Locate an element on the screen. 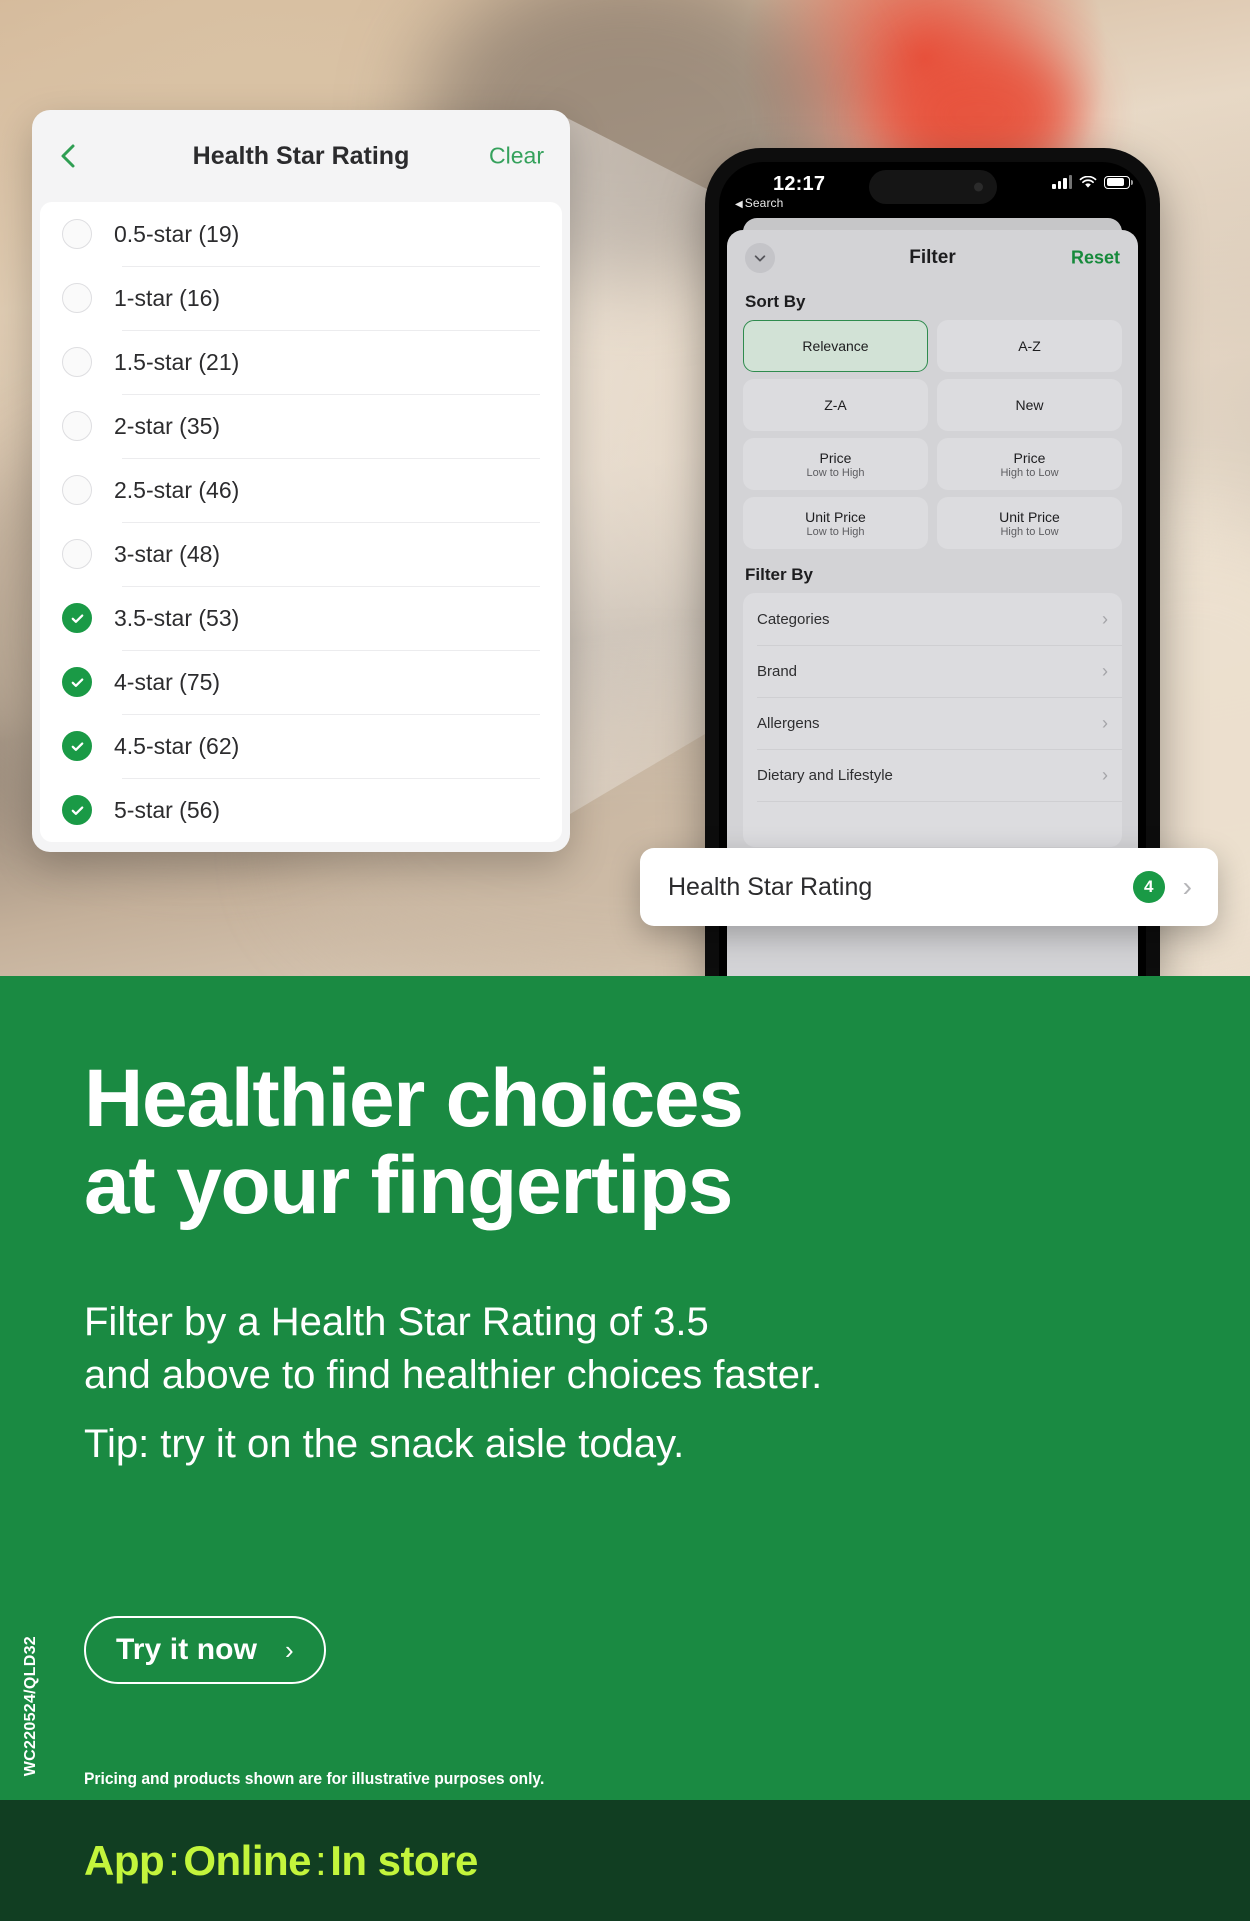 The width and height of the screenshot is (1250, 1921). sort-option-unit-price-low-high: Unit Price Low to High is located at coordinates (835, 523).